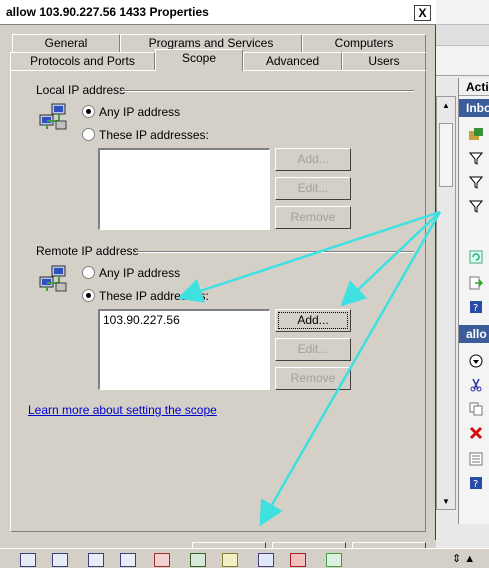  Describe the element at coordinates (390, 259) in the screenshot. I see `arrow-to-add-button` at that location.